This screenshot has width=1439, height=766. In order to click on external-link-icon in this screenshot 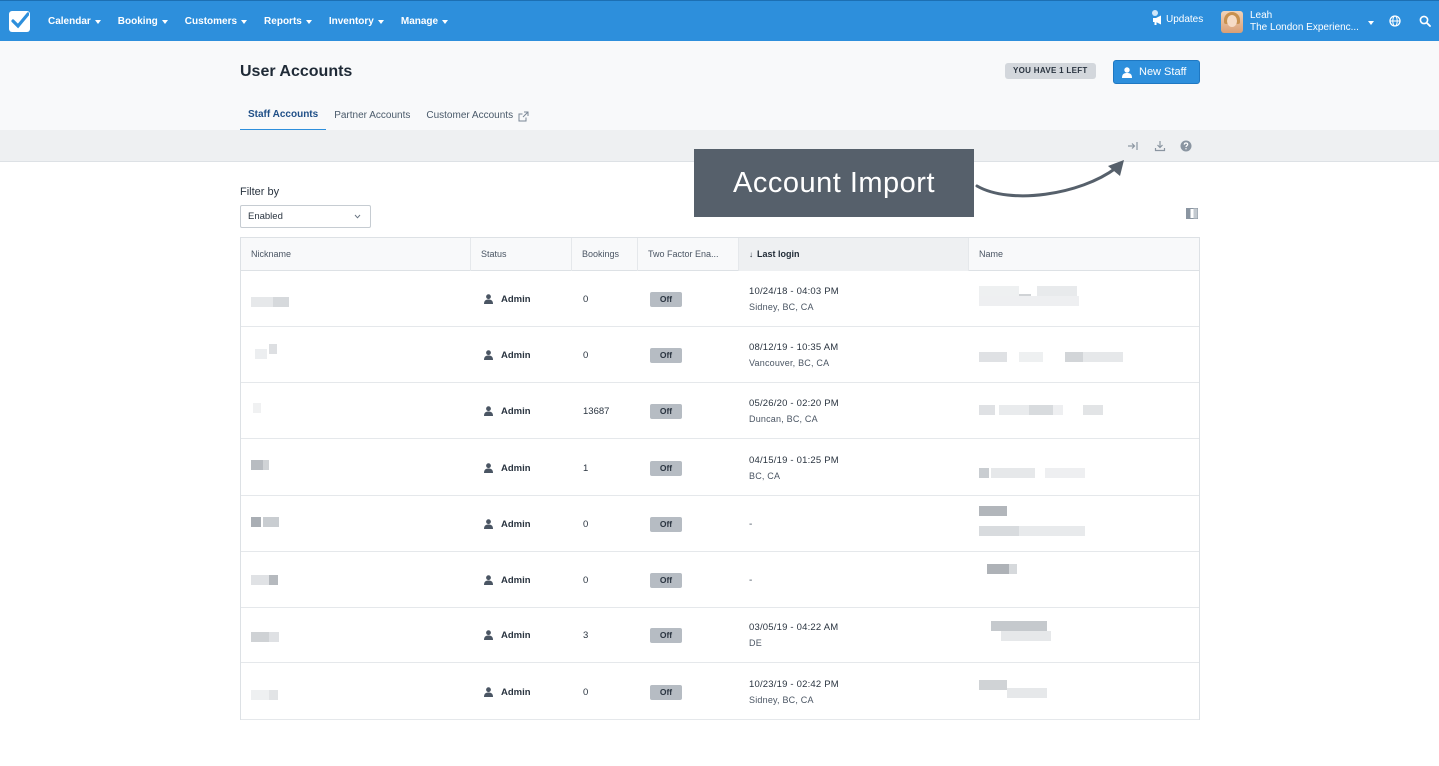, I will do `click(523, 116)`.